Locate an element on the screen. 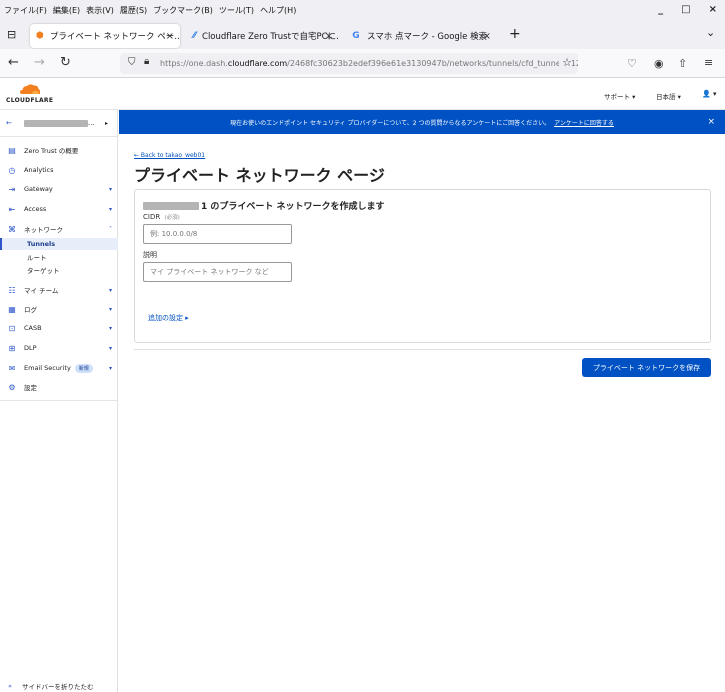 The width and height of the screenshot is (725, 692). sidebar-item-logs: ▦ ログ ▾ is located at coordinates (59, 309).